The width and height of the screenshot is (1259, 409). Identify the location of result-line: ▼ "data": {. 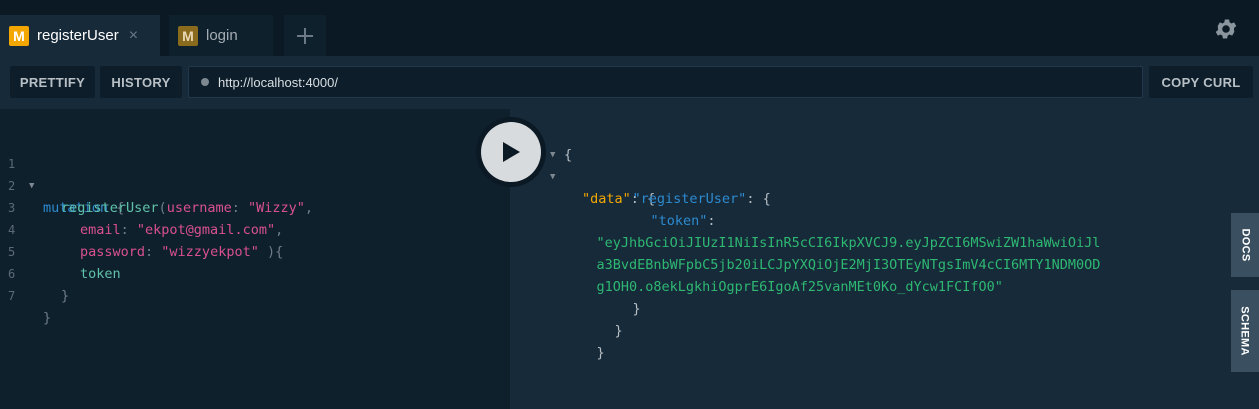
(602, 175).